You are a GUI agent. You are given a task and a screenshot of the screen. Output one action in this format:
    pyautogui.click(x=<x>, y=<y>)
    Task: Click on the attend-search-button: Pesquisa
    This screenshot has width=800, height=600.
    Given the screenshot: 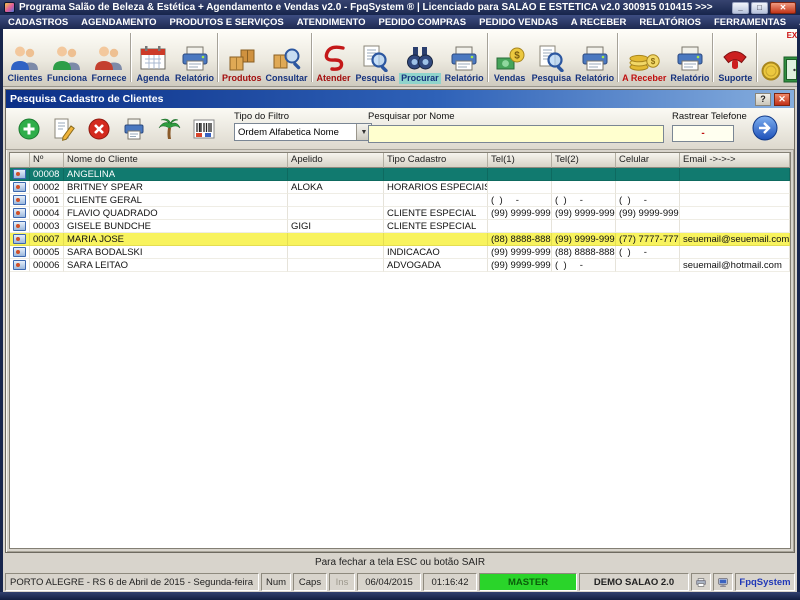 What is the action you would take?
    pyautogui.click(x=376, y=57)
    